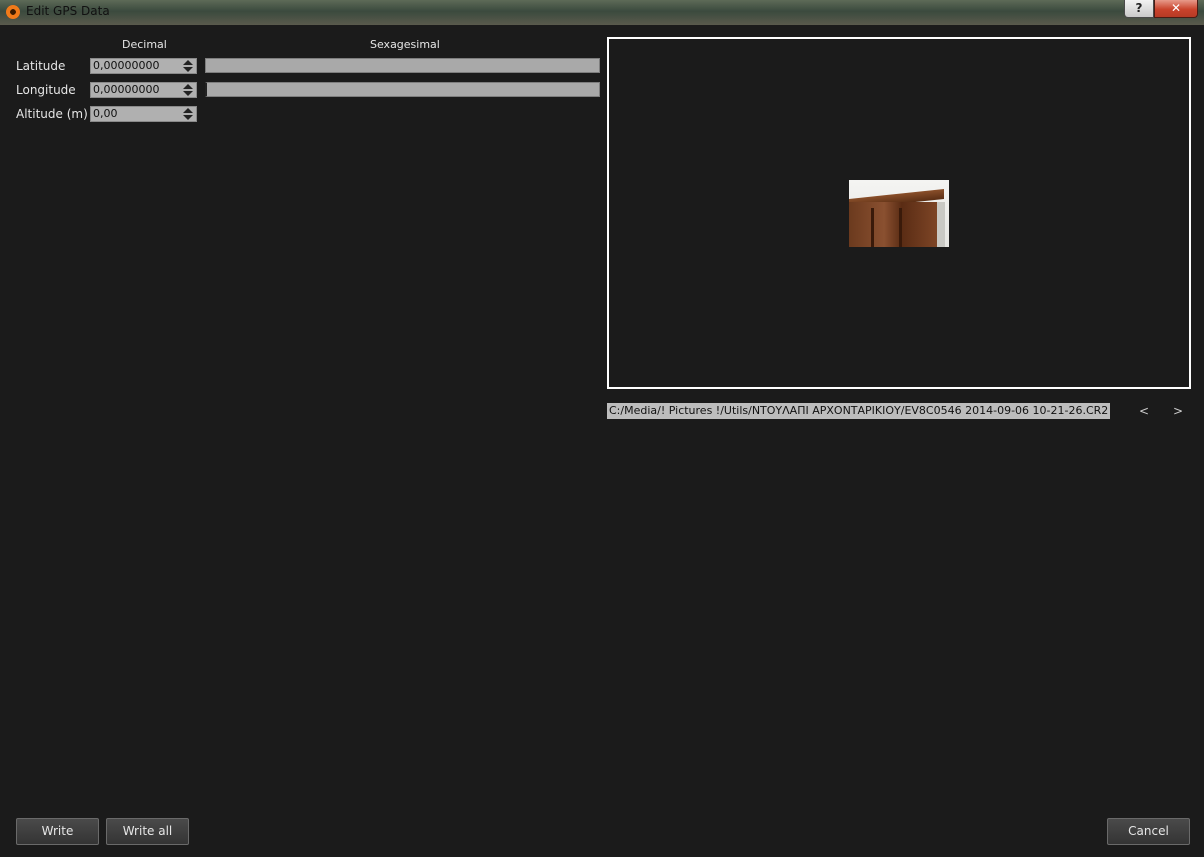  What do you see at coordinates (1144, 411) in the screenshot?
I see `previous-image-button: <` at bounding box center [1144, 411].